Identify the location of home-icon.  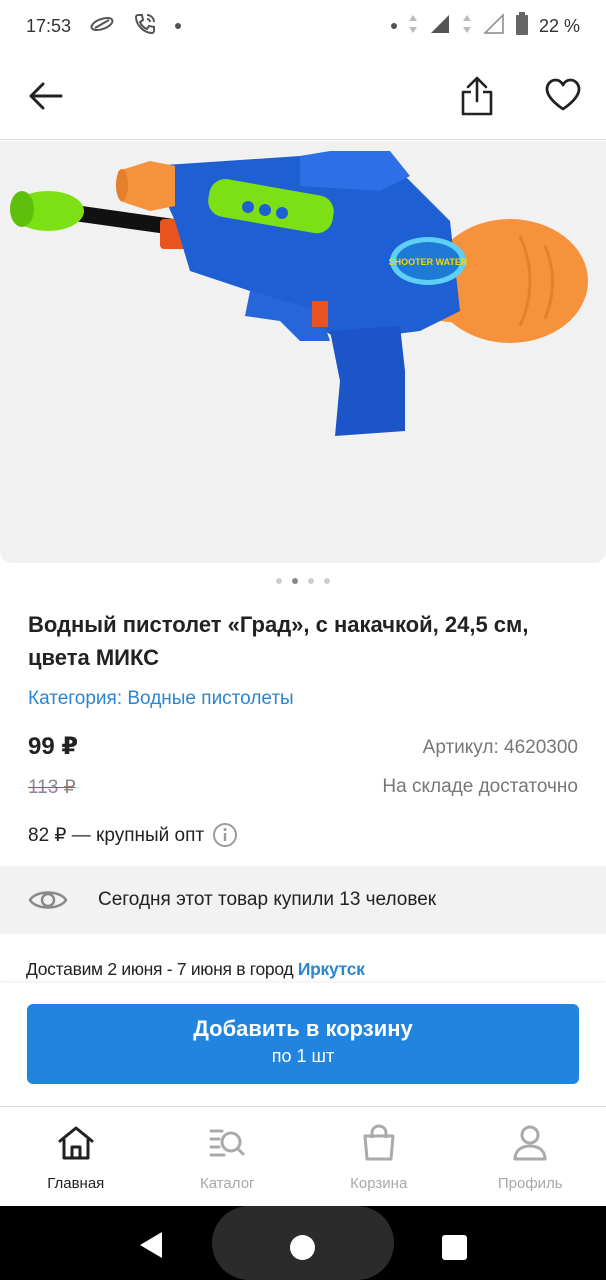
(76, 1143).